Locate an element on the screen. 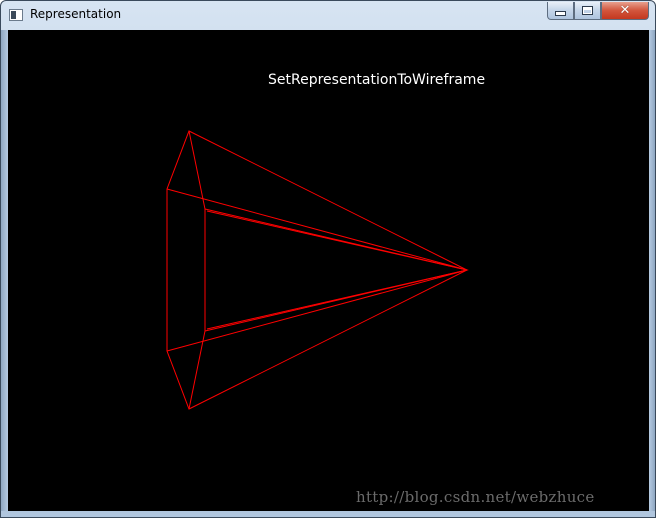 The height and width of the screenshot is (518, 656). app-window-icon is located at coordinates (16, 15).